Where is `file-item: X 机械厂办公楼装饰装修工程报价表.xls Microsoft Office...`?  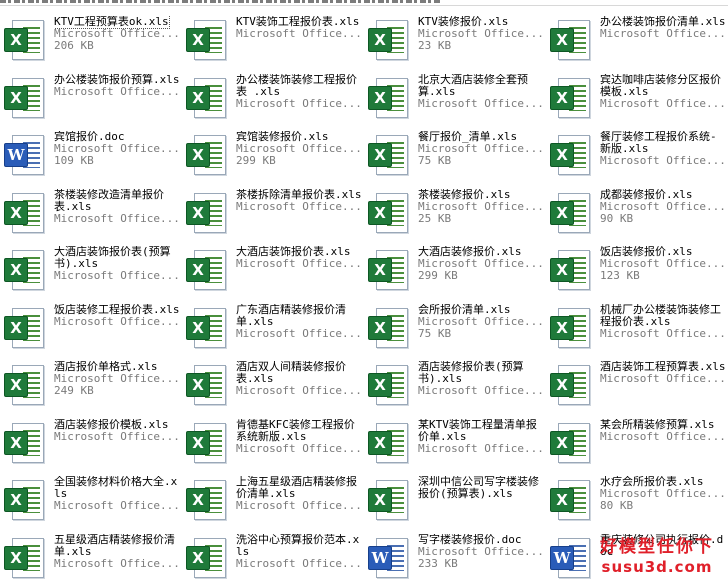
file-item: X 机械厂办公楼装饰装修工程报价表.xls Microsoft Office... is located at coordinates (637, 325).